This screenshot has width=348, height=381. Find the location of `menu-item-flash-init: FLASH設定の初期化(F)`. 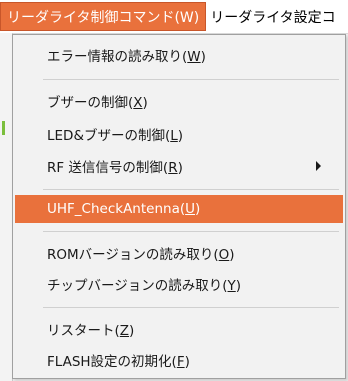

menu-item-flash-init: FLASH設定の初期化(F) is located at coordinates (179, 360).